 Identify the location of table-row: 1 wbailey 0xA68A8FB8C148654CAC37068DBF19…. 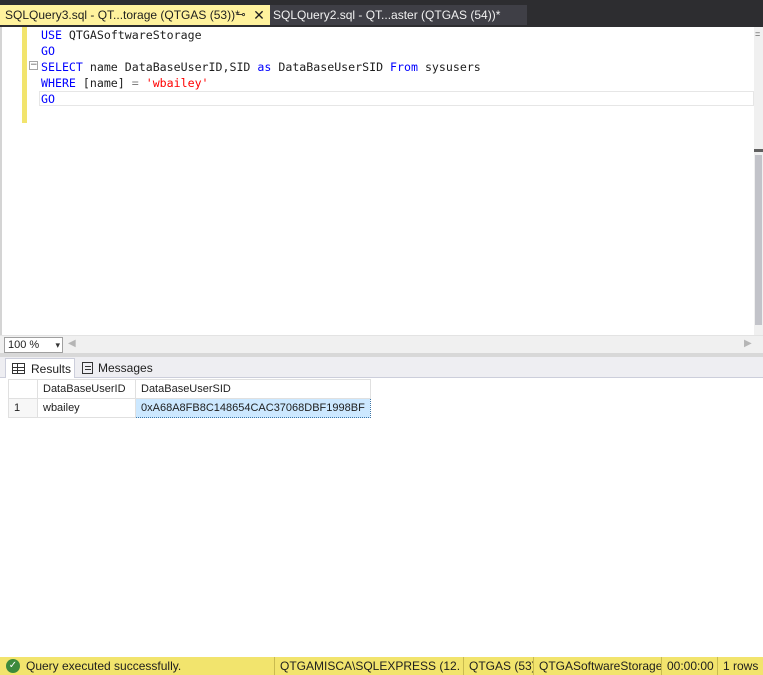
(189, 408).